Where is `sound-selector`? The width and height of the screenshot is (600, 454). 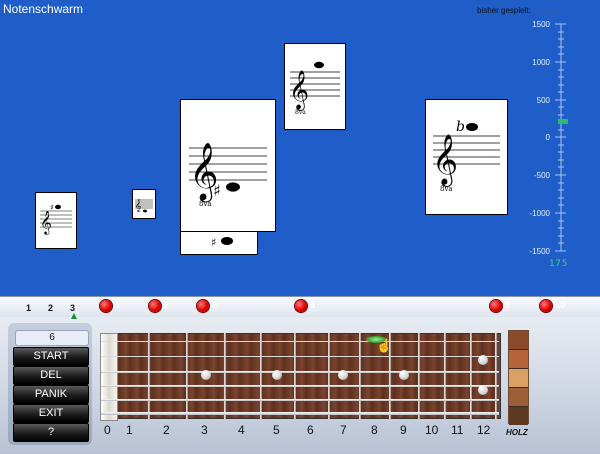 sound-selector is located at coordinates (518, 377).